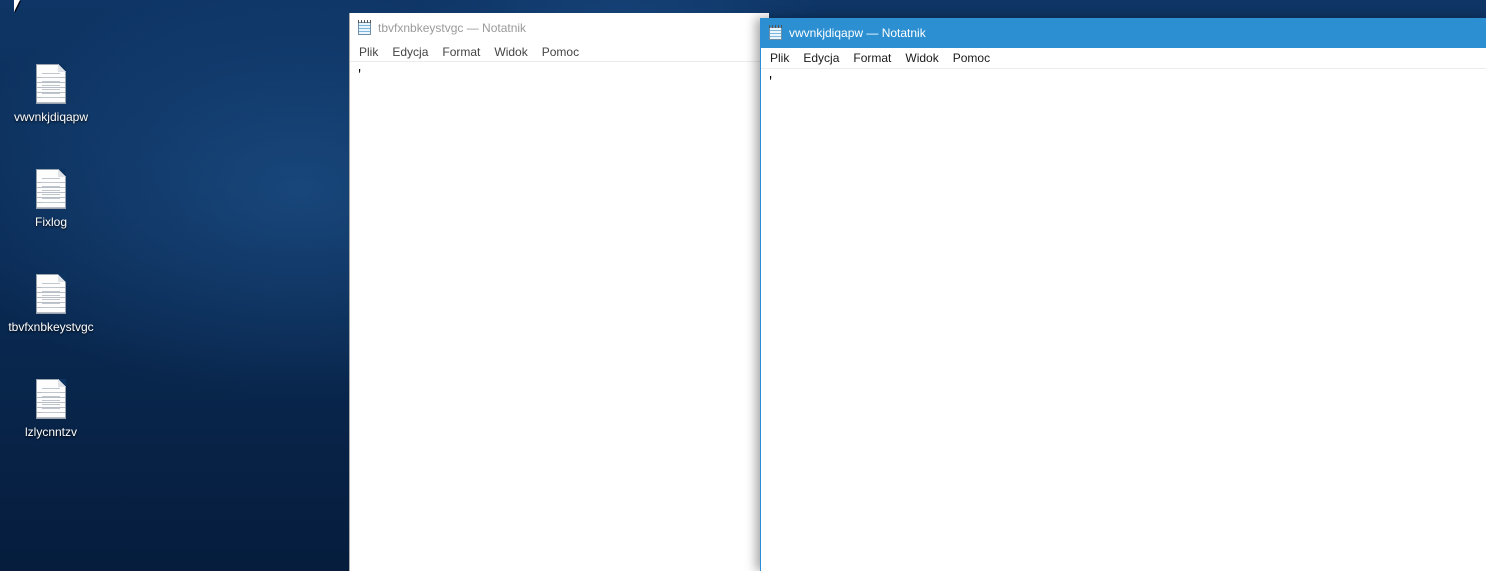  Describe the element at coordinates (20, 6) in the screenshot. I see `mouse-cursor-icon` at that location.